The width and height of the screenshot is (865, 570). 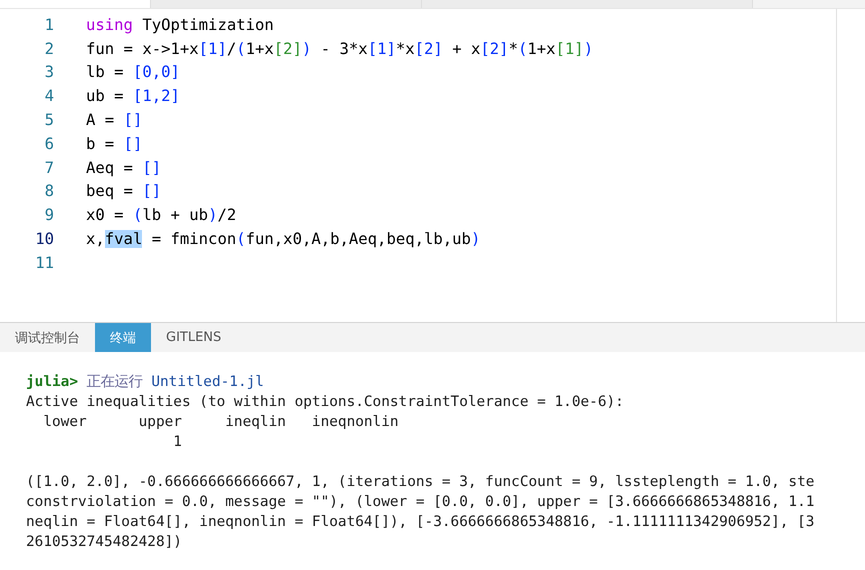 I want to click on line-number: 9, so click(x=49, y=215).